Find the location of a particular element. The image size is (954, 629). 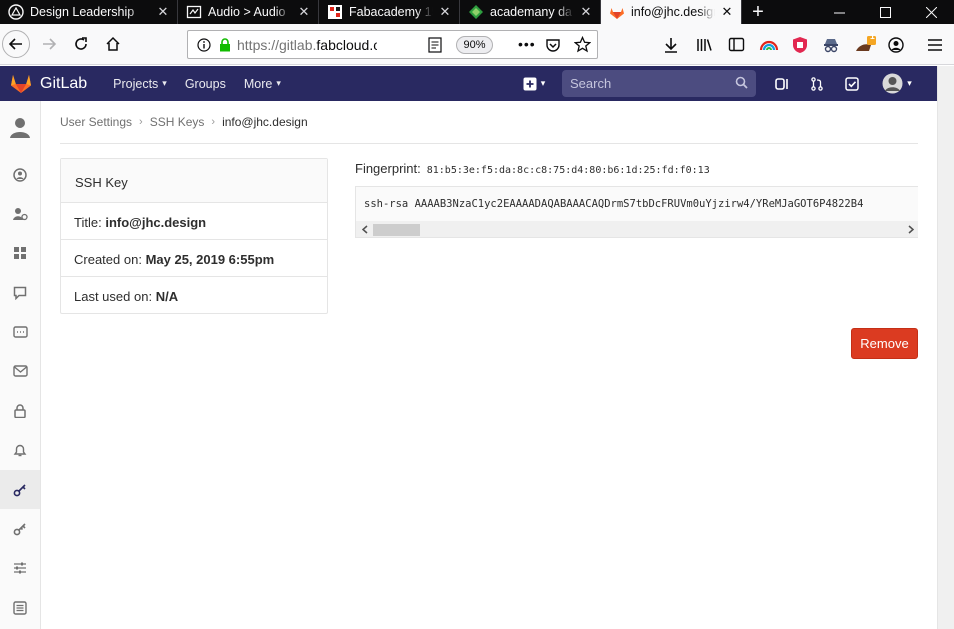

browser-tab-audio: Audio > Audio ✕ is located at coordinates (248, 12).